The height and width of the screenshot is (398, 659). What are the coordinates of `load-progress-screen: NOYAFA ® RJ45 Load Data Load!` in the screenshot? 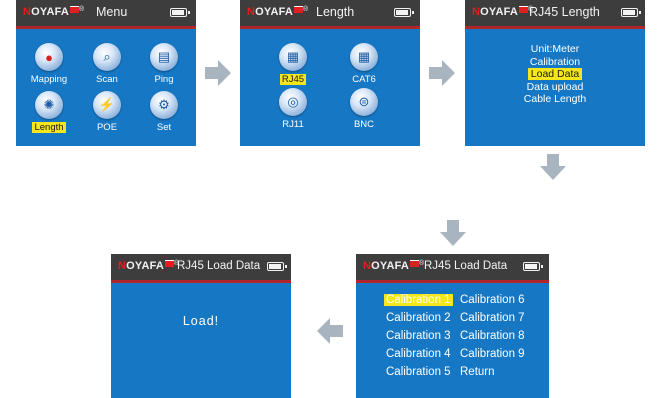 It's located at (201, 326).